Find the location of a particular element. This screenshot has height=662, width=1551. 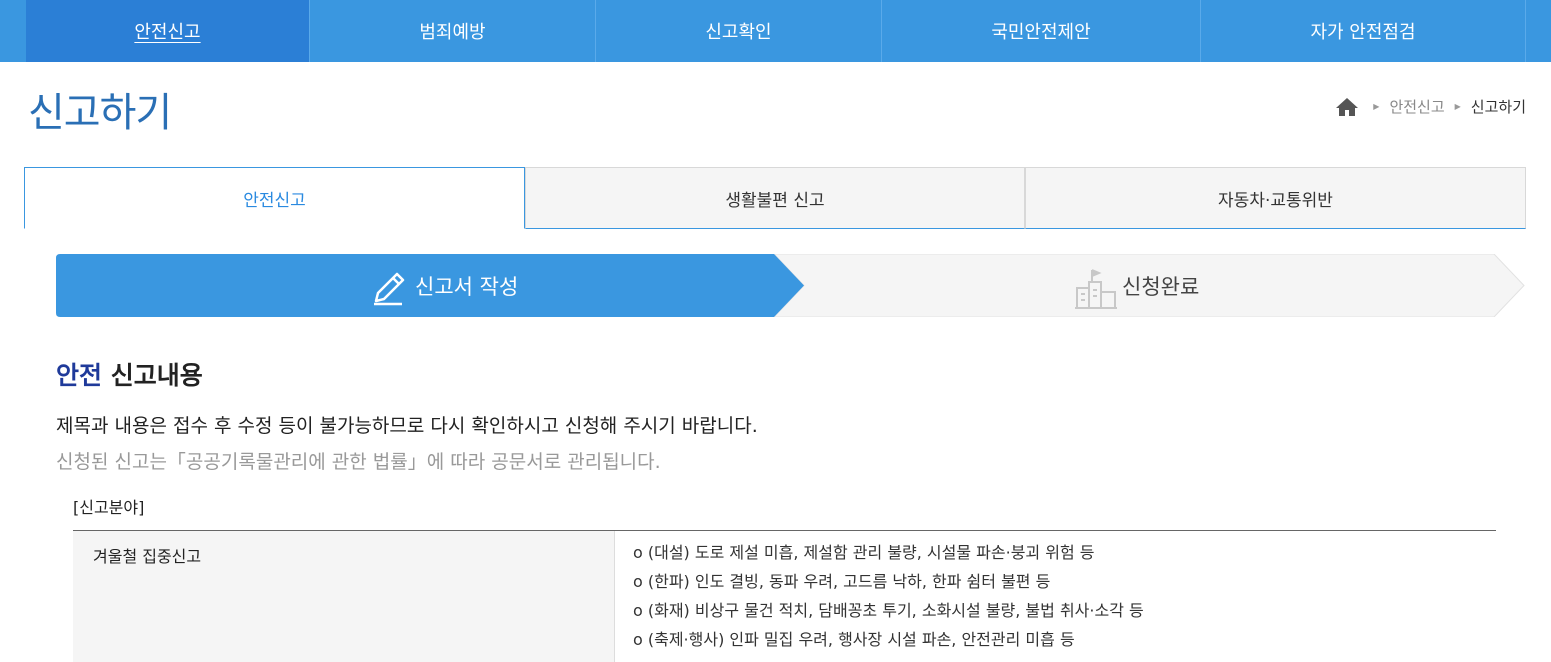

report-type-tabs: 안전신고 생활불편 신고 자동차·교통위반 is located at coordinates (775, 198).